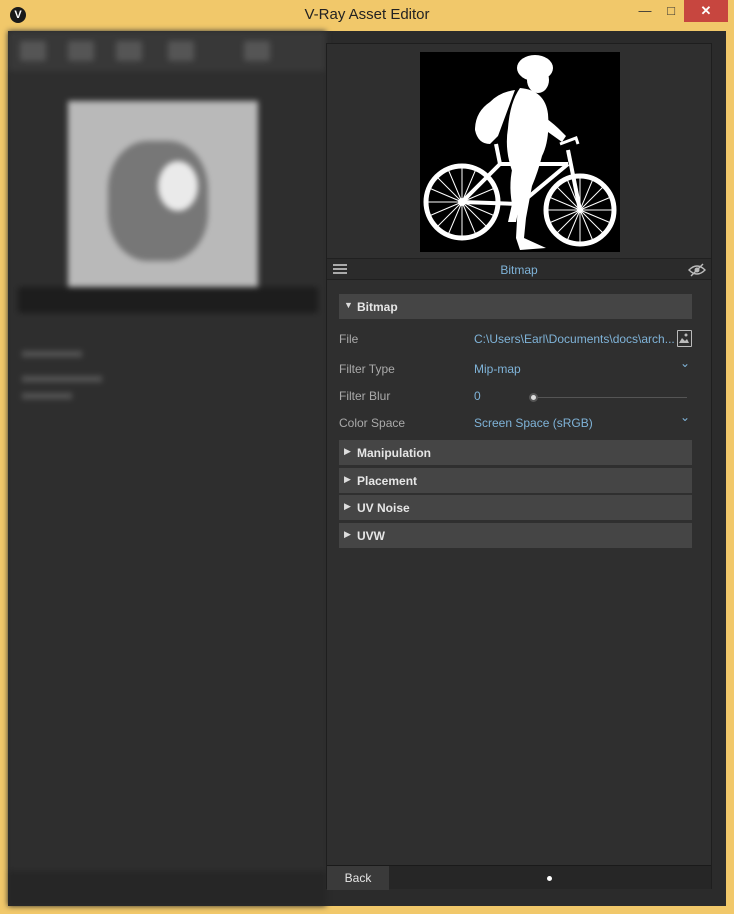 The width and height of the screenshot is (734, 914). What do you see at coordinates (377, 307) in the screenshot?
I see `section-label: Bitmap` at bounding box center [377, 307].